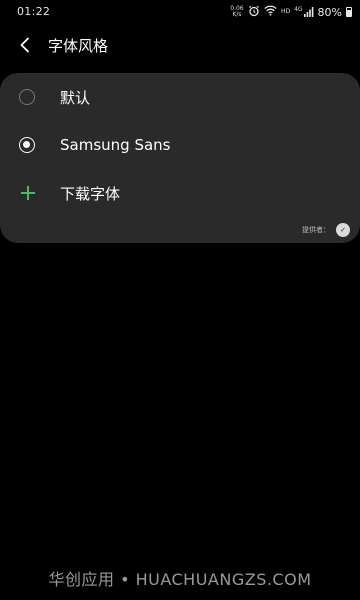 The height and width of the screenshot is (600, 360). What do you see at coordinates (329, 12) in the screenshot?
I see `battery-percent: 80%` at bounding box center [329, 12].